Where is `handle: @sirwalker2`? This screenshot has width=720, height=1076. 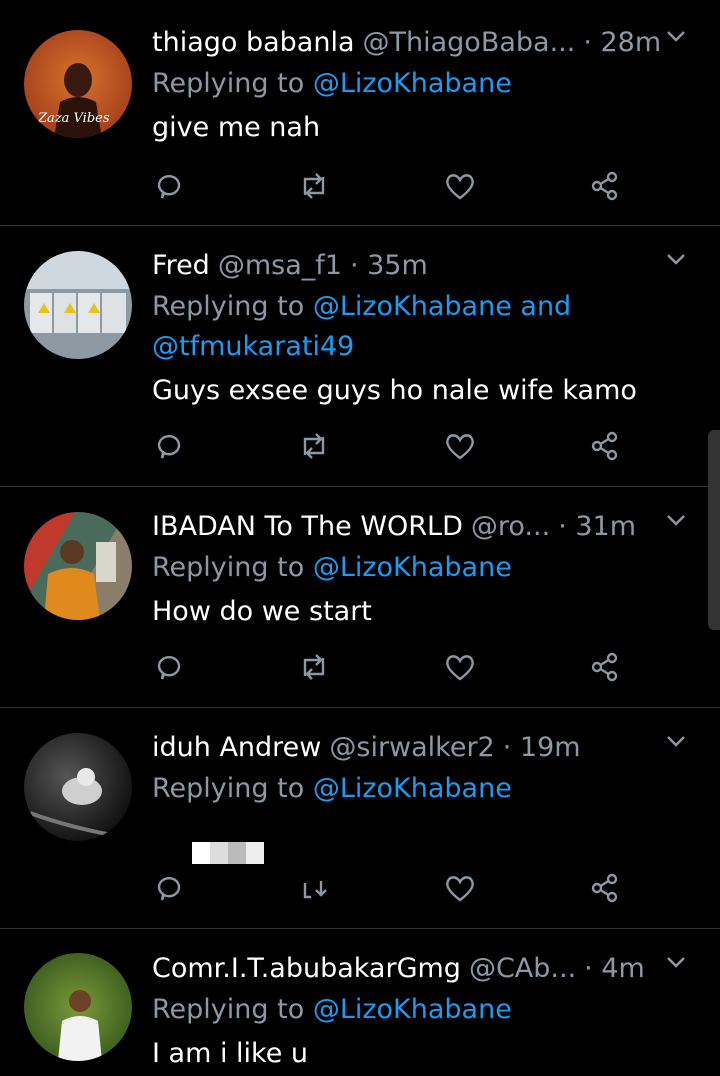 handle: @sirwalker2 is located at coordinates (411, 747).